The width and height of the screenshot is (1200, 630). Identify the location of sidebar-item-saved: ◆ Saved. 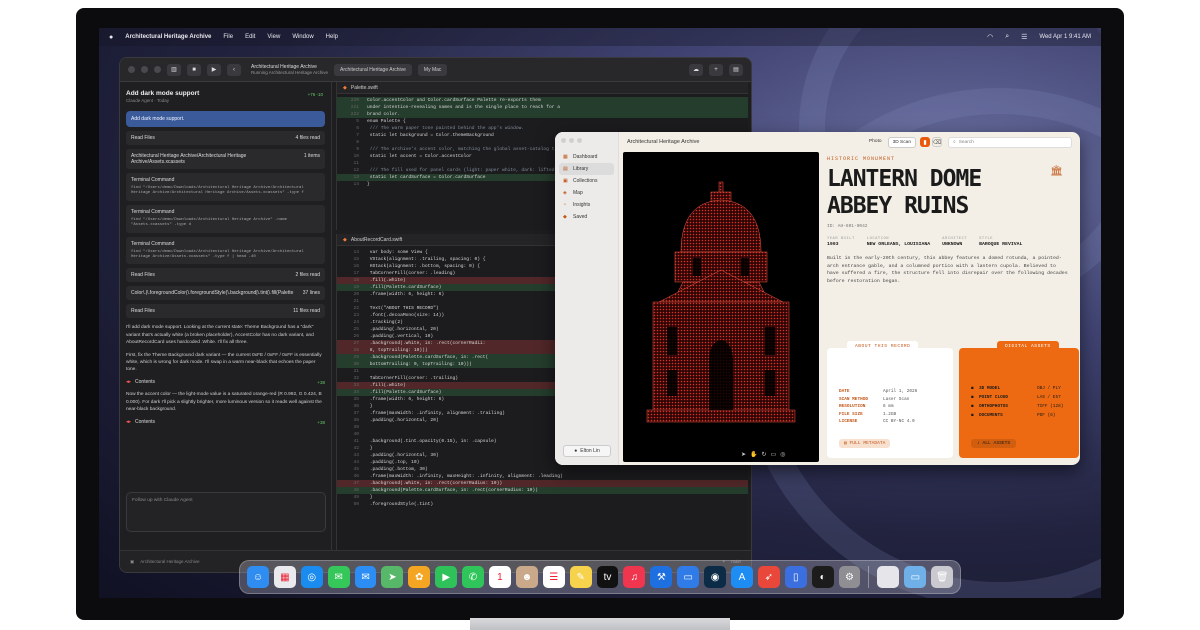
(586, 217).